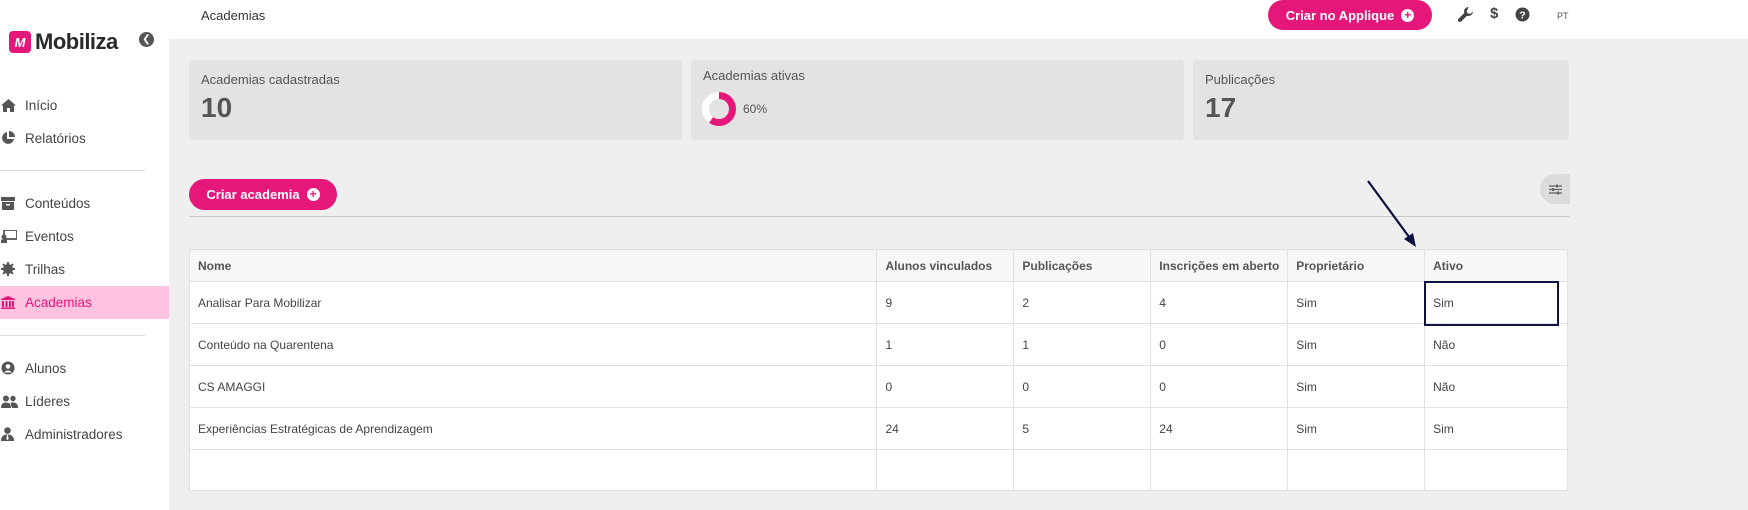  What do you see at coordinates (534, 302) in the screenshot?
I see `cell-nome: Analisar Para Mobilizar` at bounding box center [534, 302].